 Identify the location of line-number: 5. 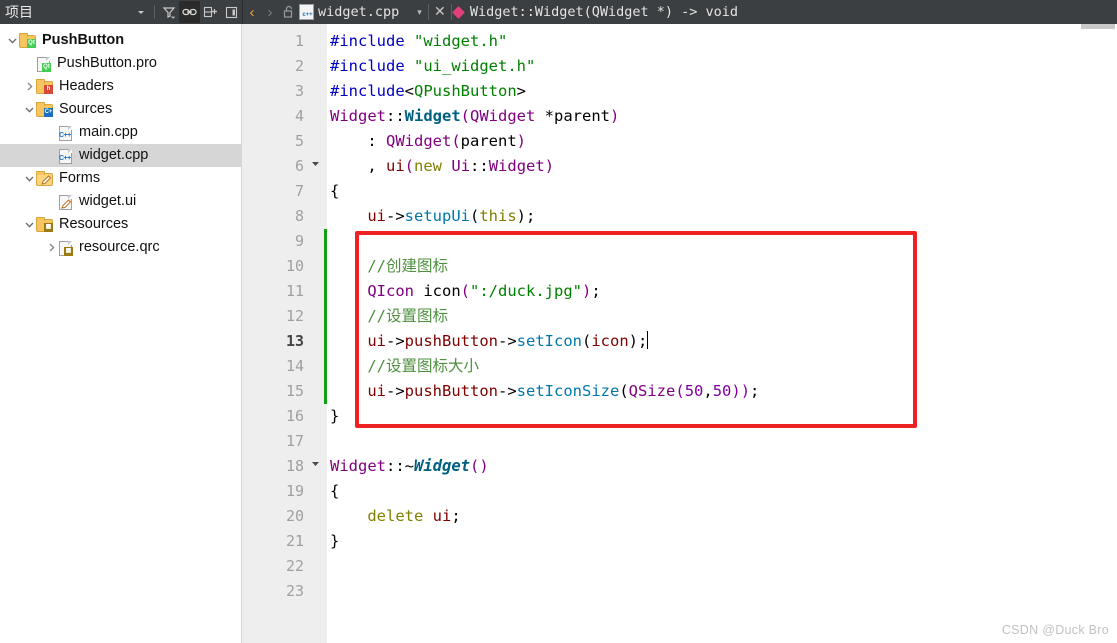
(299, 141).